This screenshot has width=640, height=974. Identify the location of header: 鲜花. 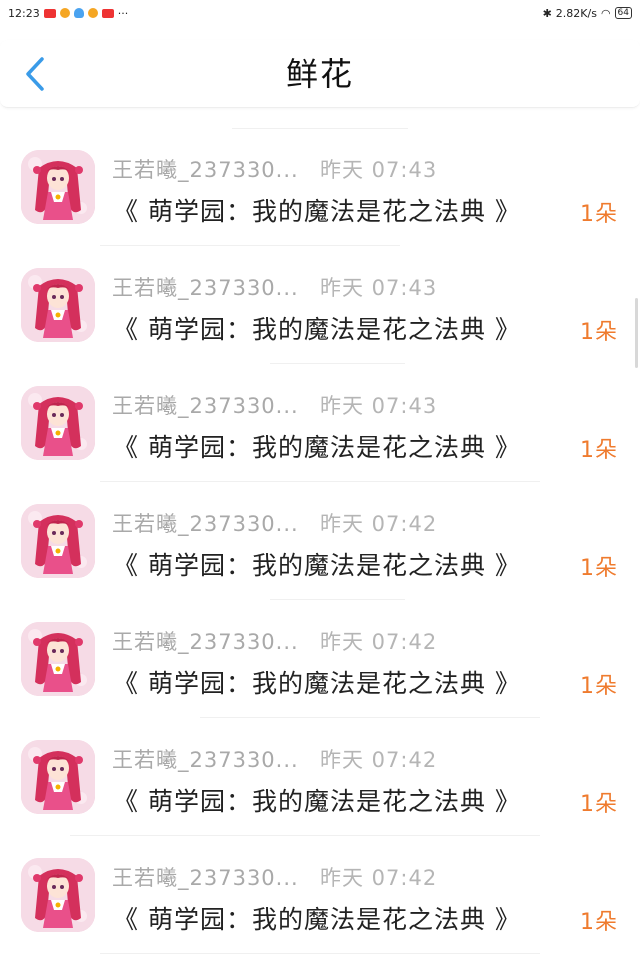
(320, 74).